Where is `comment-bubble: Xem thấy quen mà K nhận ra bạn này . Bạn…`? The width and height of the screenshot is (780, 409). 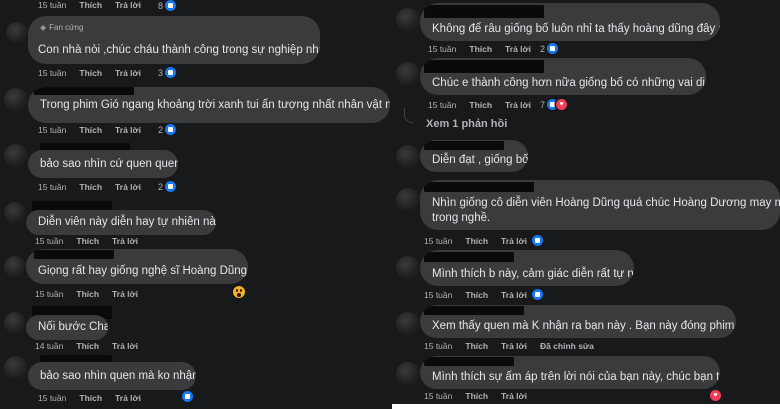 comment-bubble: Xem thấy quen mà K nhận ra bạn này . Bạn… is located at coordinates (578, 321).